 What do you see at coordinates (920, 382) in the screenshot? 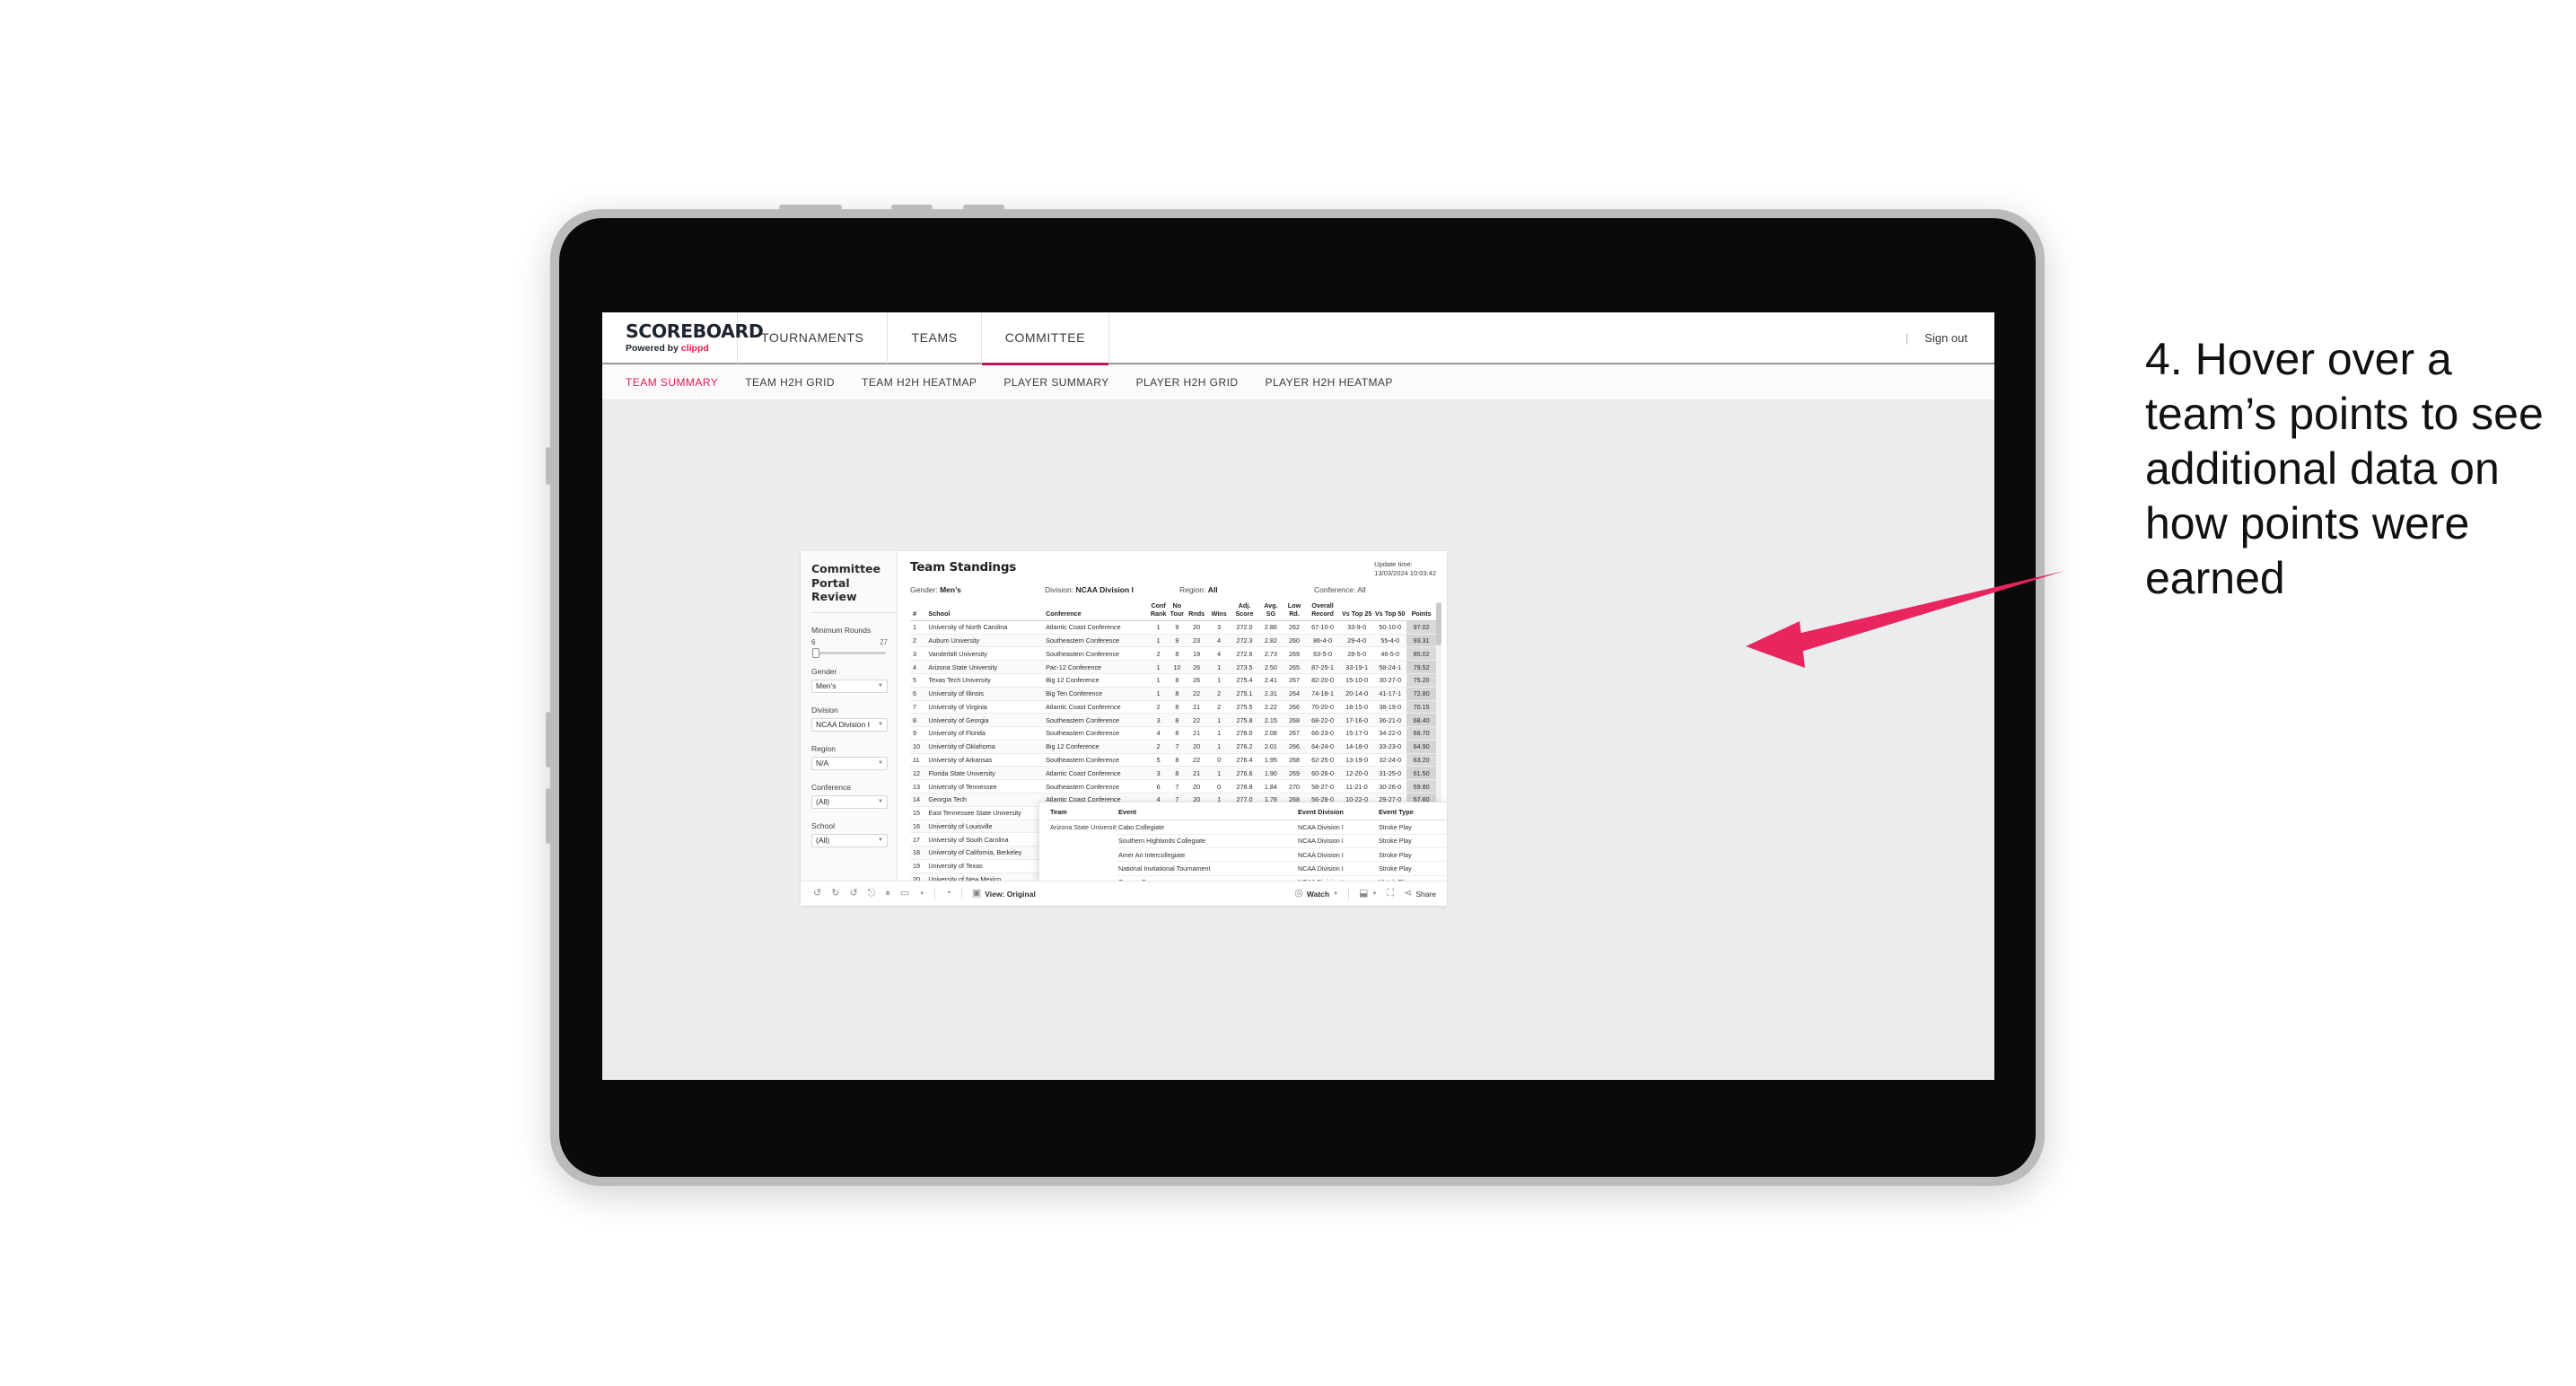
I see `subtab-team-h2h-heatmap: TEAM H2H HEATMAP` at bounding box center [920, 382].